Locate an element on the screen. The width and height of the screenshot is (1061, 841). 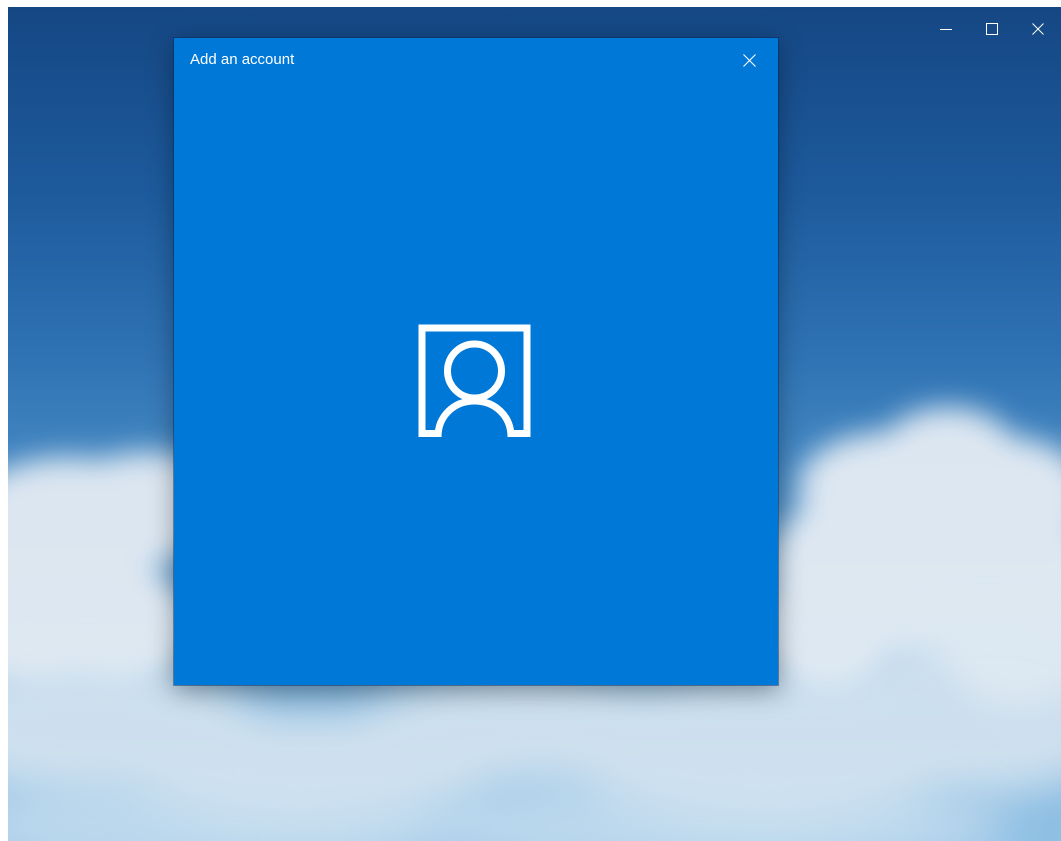
dialog-title: Add an account is located at coordinates (242, 59).